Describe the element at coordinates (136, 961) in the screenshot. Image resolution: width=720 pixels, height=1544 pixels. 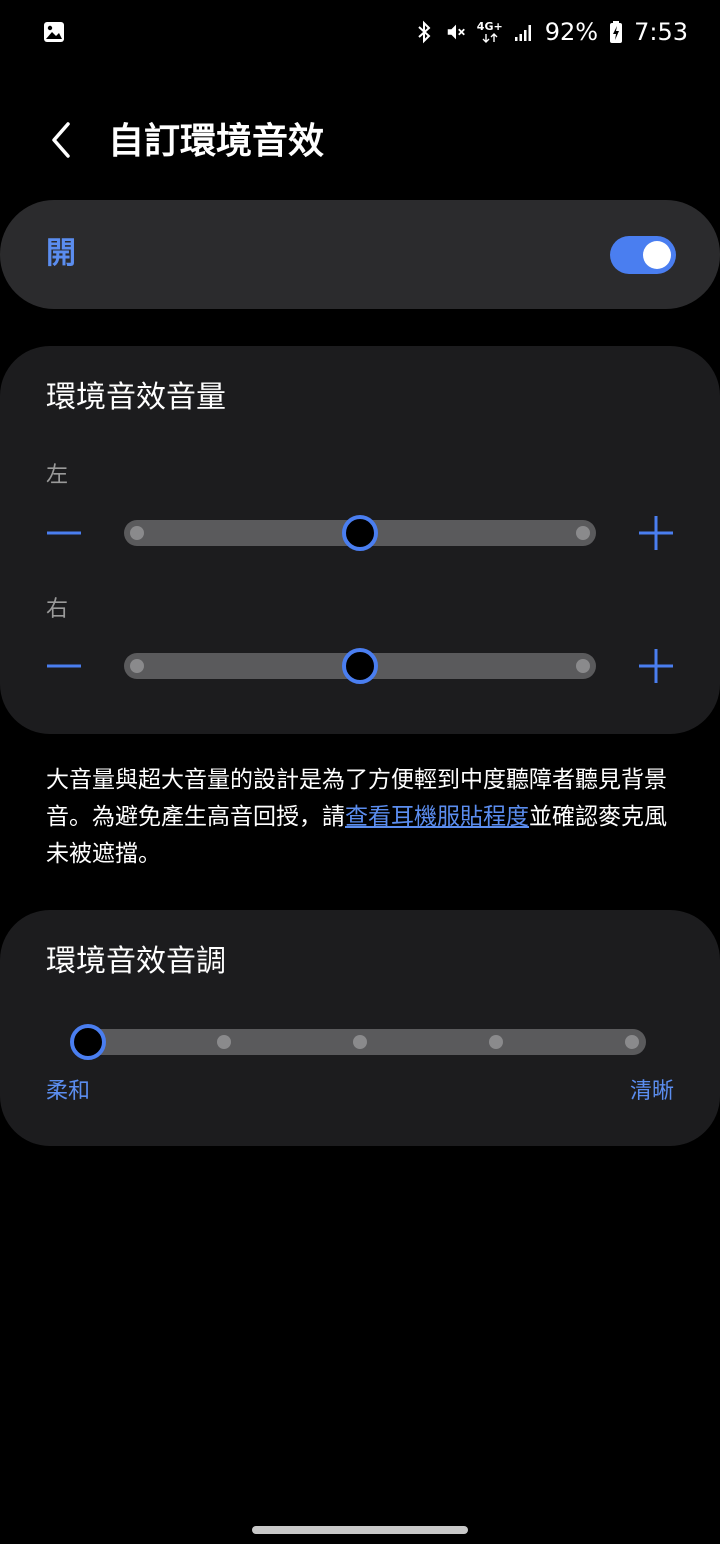
I see `ambient-tone-title: 環境音效音調` at that location.